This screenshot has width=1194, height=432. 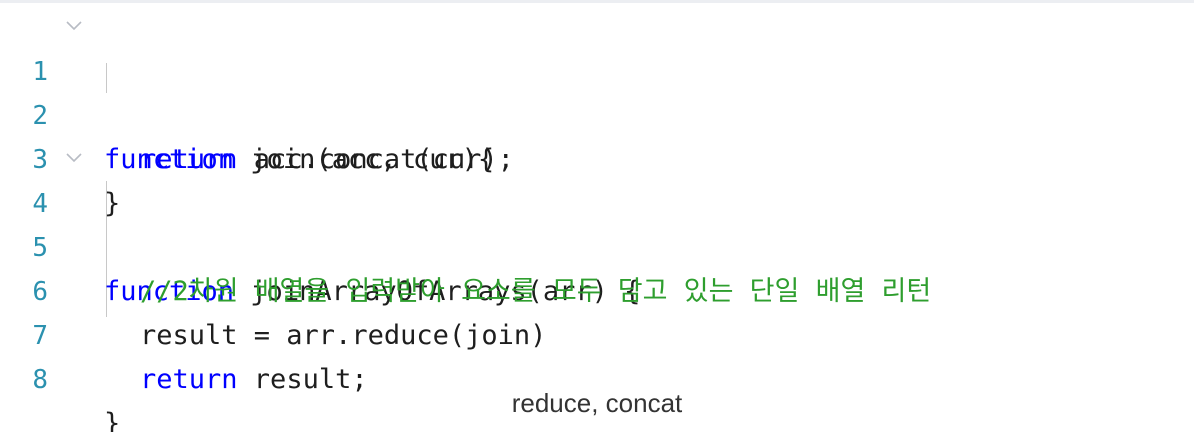 I want to click on figure-caption: reduce, concat, so click(x=597, y=403).